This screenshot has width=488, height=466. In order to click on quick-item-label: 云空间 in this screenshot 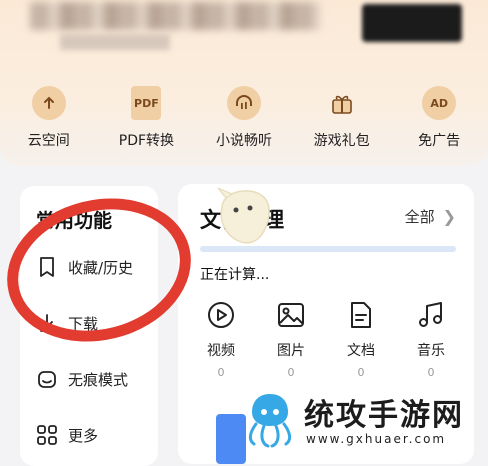, I will do `click(48, 141)`.